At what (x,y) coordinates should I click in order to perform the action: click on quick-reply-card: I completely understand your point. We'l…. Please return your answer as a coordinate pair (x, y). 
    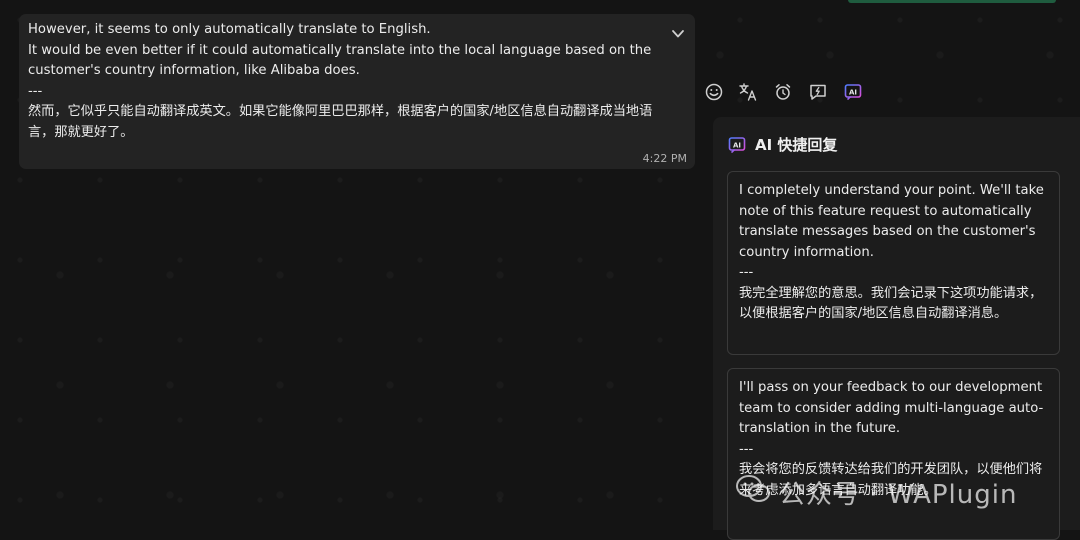
    Looking at the image, I should click on (893, 263).